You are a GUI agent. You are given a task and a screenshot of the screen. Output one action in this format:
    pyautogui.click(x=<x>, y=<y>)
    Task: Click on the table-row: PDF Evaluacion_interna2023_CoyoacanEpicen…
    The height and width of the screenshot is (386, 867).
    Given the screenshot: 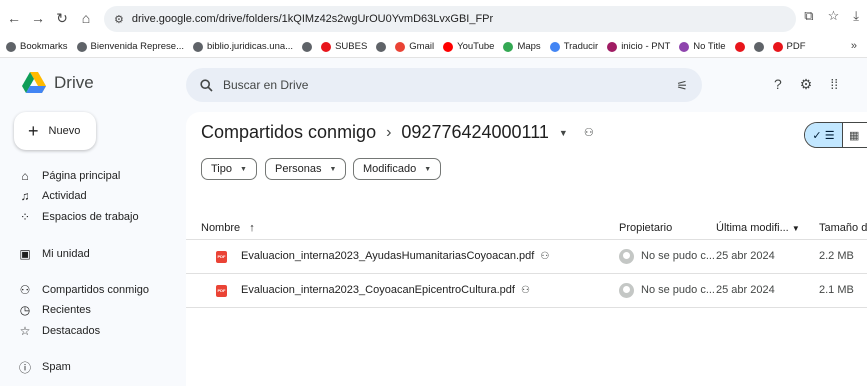 What is the action you would take?
    pyautogui.click(x=526, y=291)
    